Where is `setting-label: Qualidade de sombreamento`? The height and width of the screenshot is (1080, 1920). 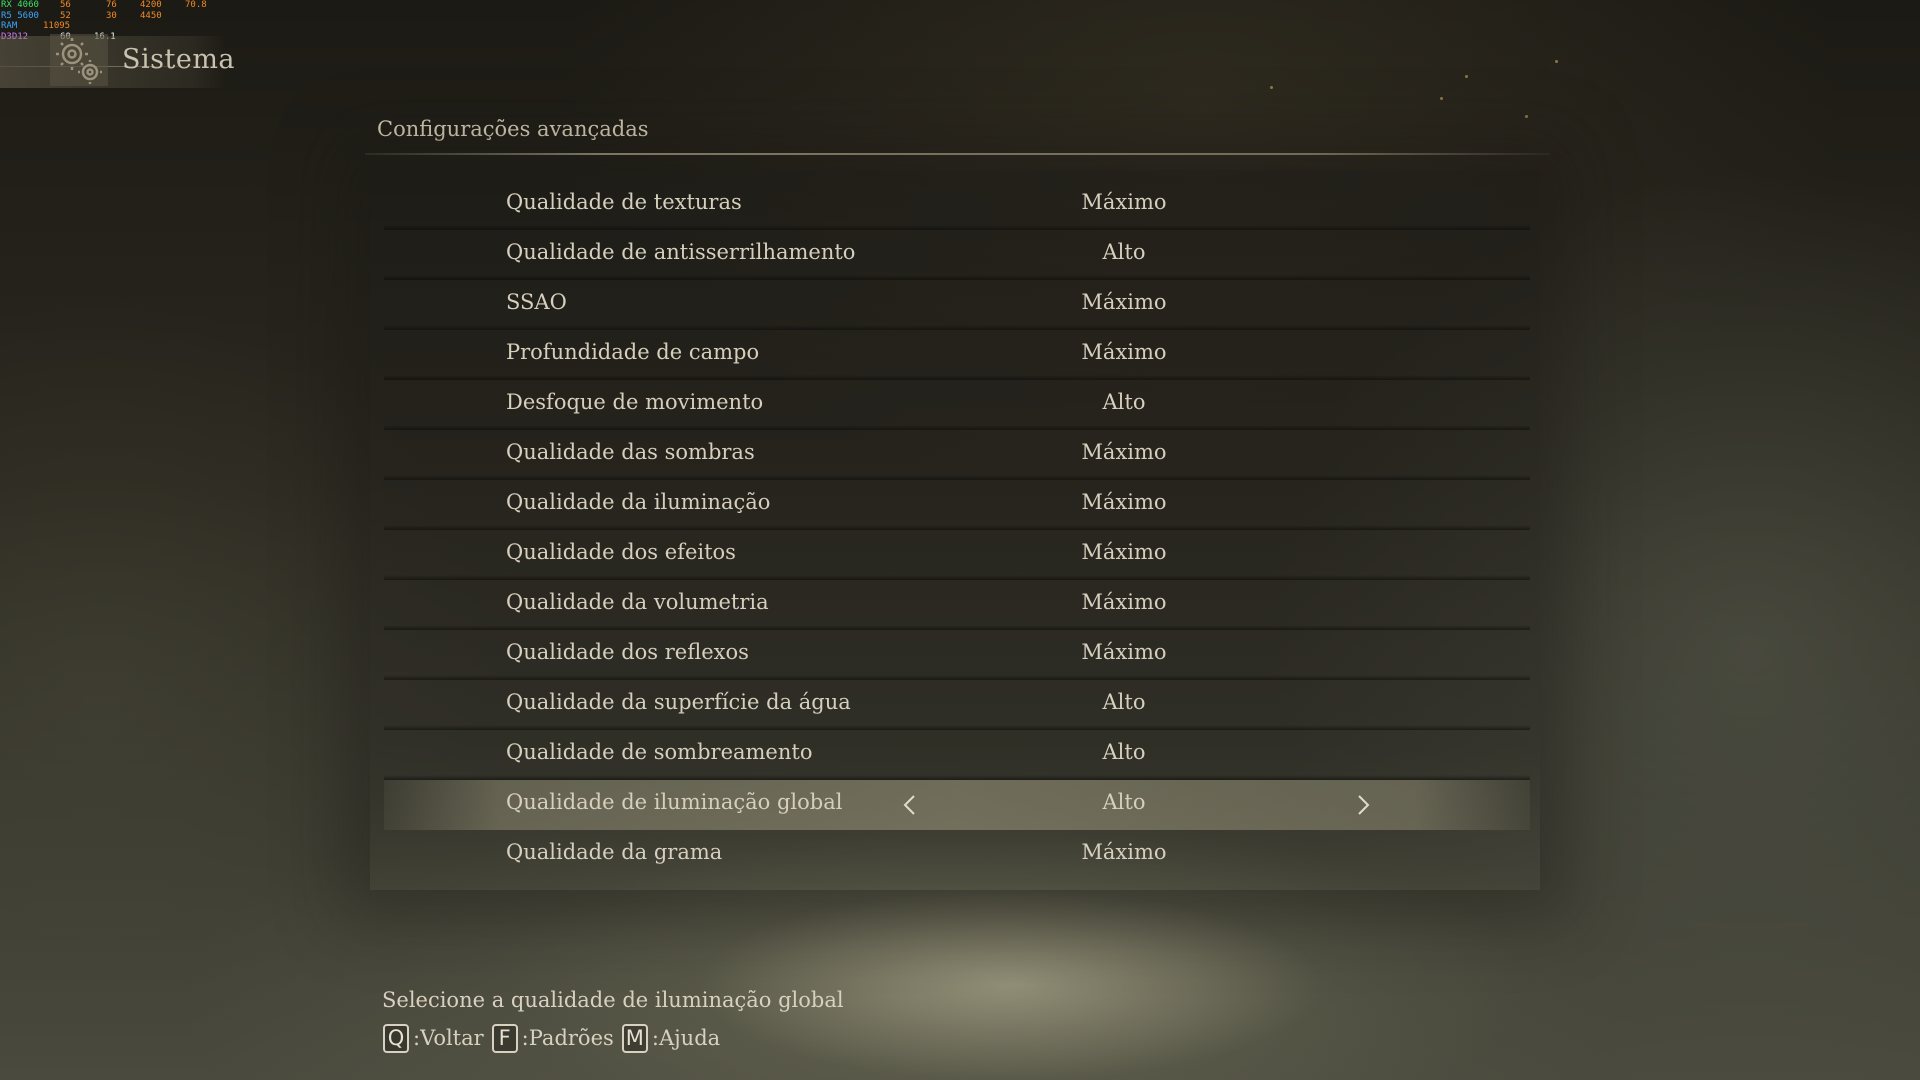 setting-label: Qualidade de sombreamento is located at coordinates (659, 752).